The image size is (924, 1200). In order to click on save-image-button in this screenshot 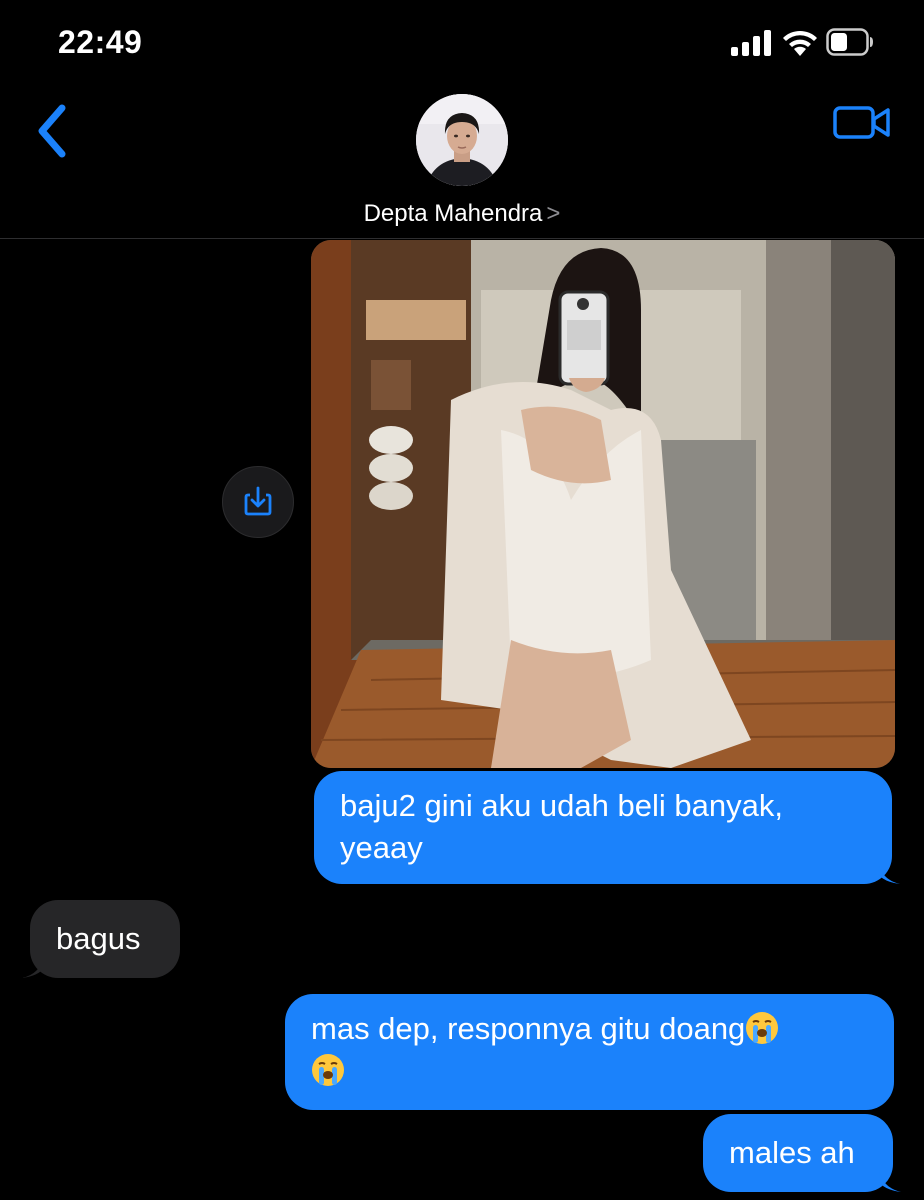, I will do `click(258, 502)`.